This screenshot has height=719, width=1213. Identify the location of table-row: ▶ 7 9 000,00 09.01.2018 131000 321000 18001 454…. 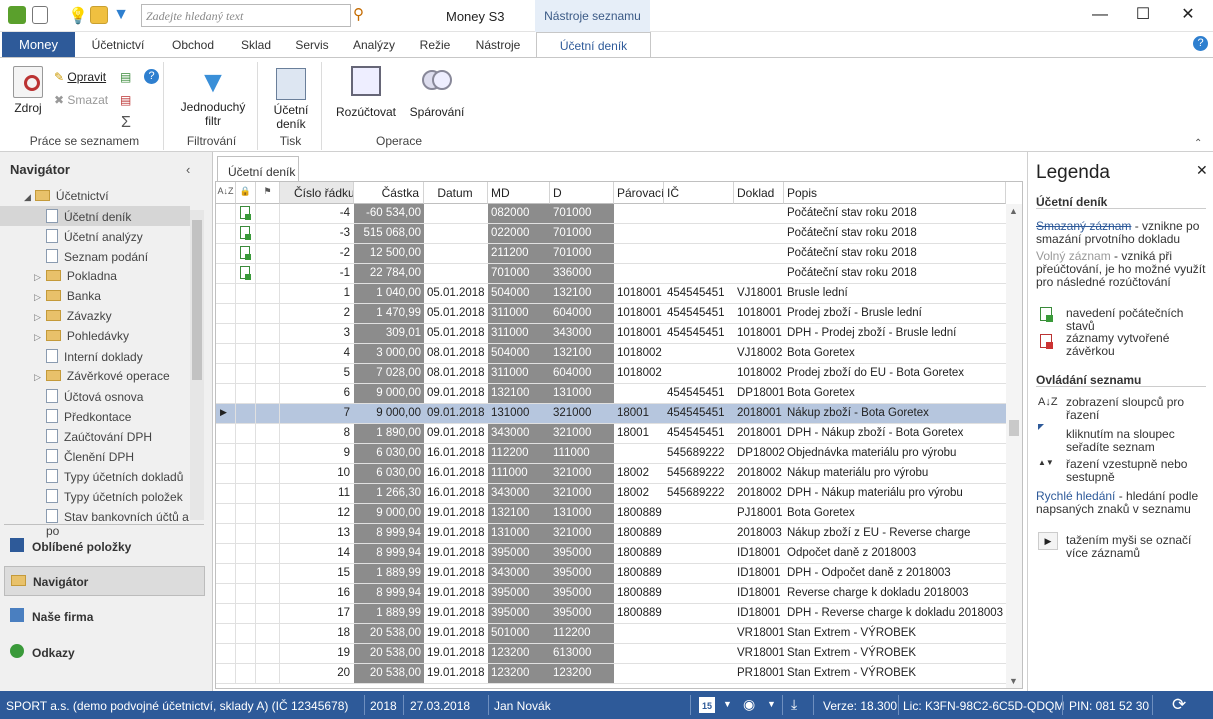
(611, 414).